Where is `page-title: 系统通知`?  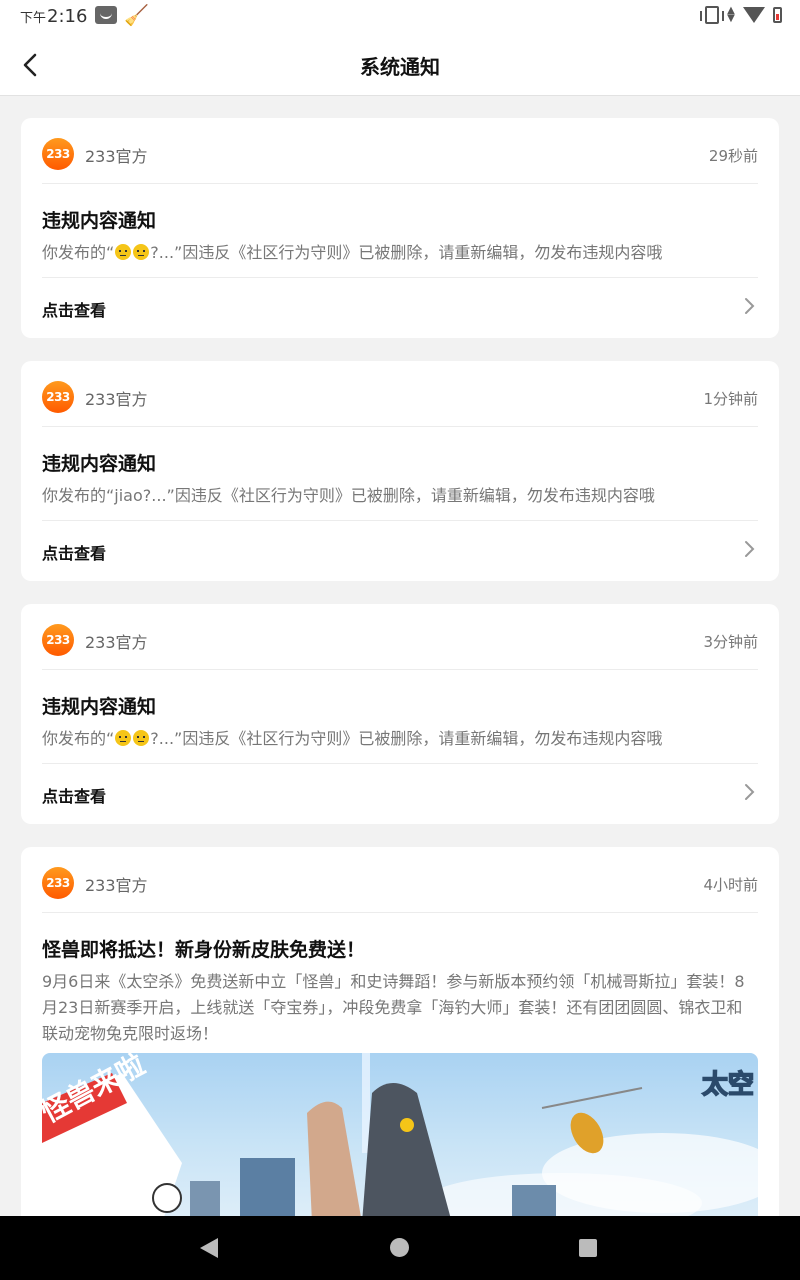 page-title: 系统通知 is located at coordinates (400, 67).